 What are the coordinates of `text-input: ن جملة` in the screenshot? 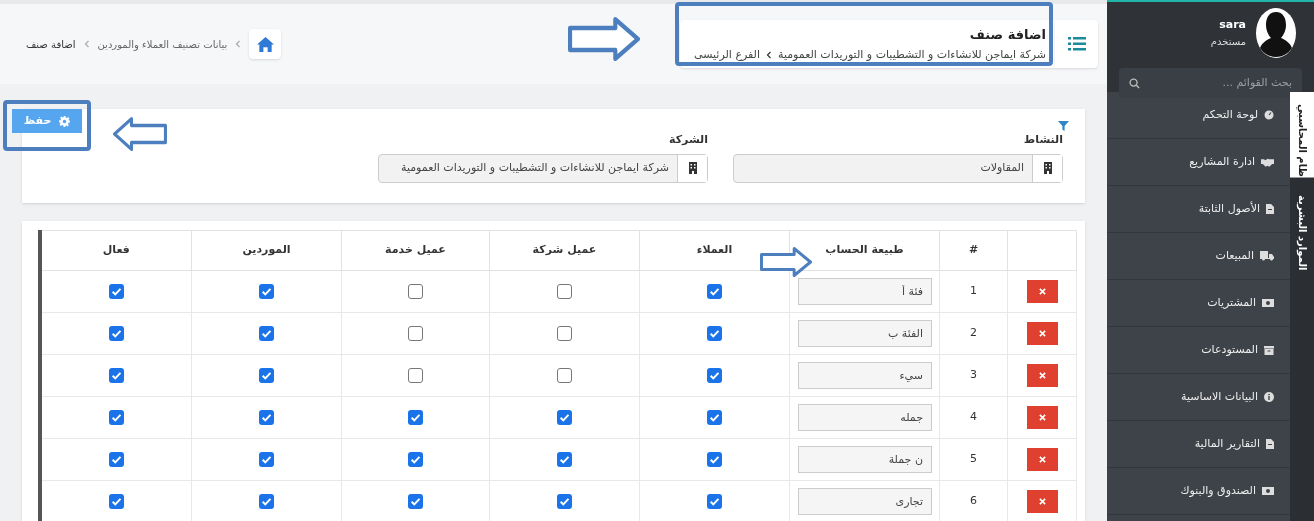 It's located at (865, 459).